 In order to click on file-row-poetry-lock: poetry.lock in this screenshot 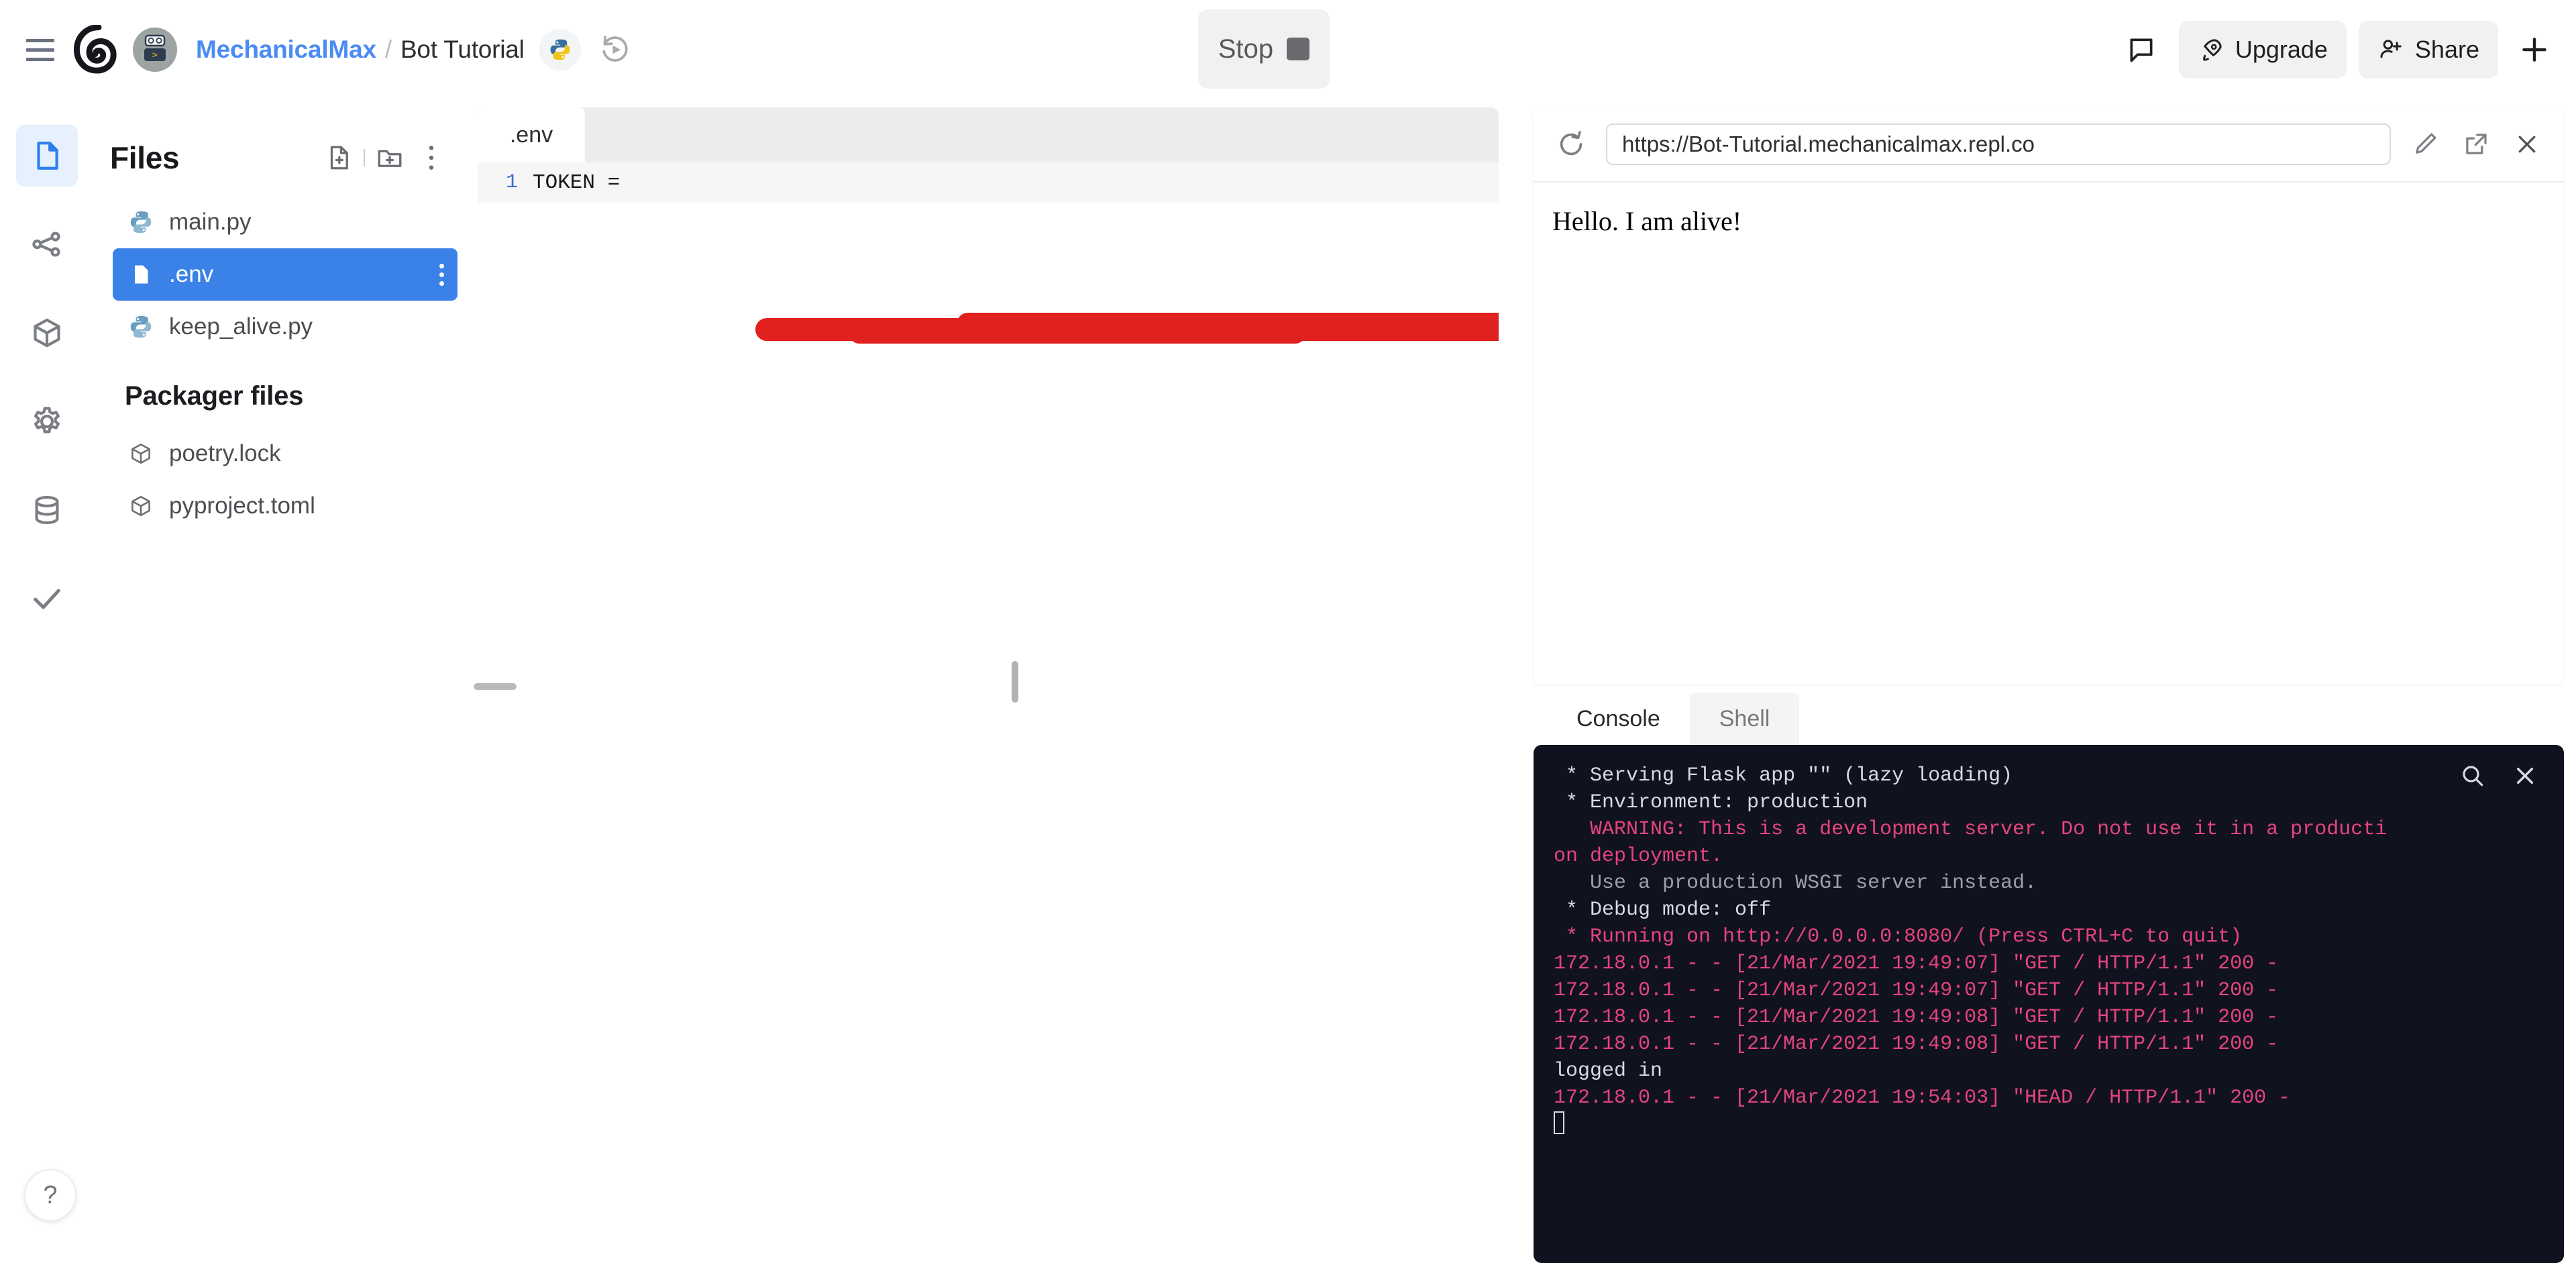, I will do `click(285, 453)`.